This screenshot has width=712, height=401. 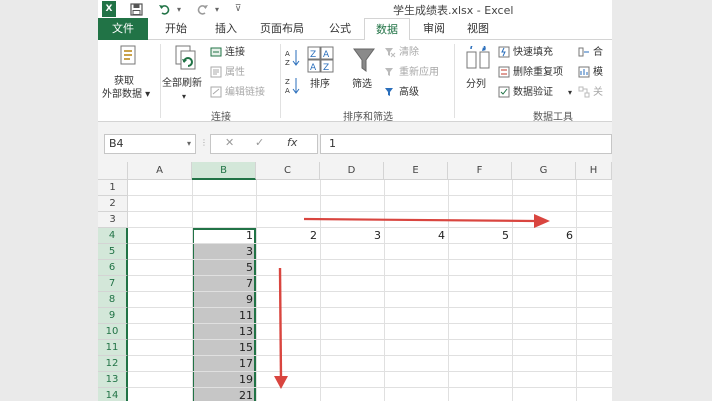 What do you see at coordinates (598, 53) in the screenshot?
I see `consolidate-button: 合` at bounding box center [598, 53].